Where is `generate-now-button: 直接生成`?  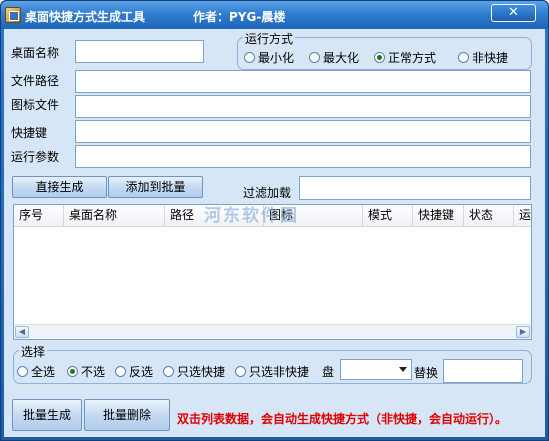 generate-now-button: 直接生成 is located at coordinates (59, 187).